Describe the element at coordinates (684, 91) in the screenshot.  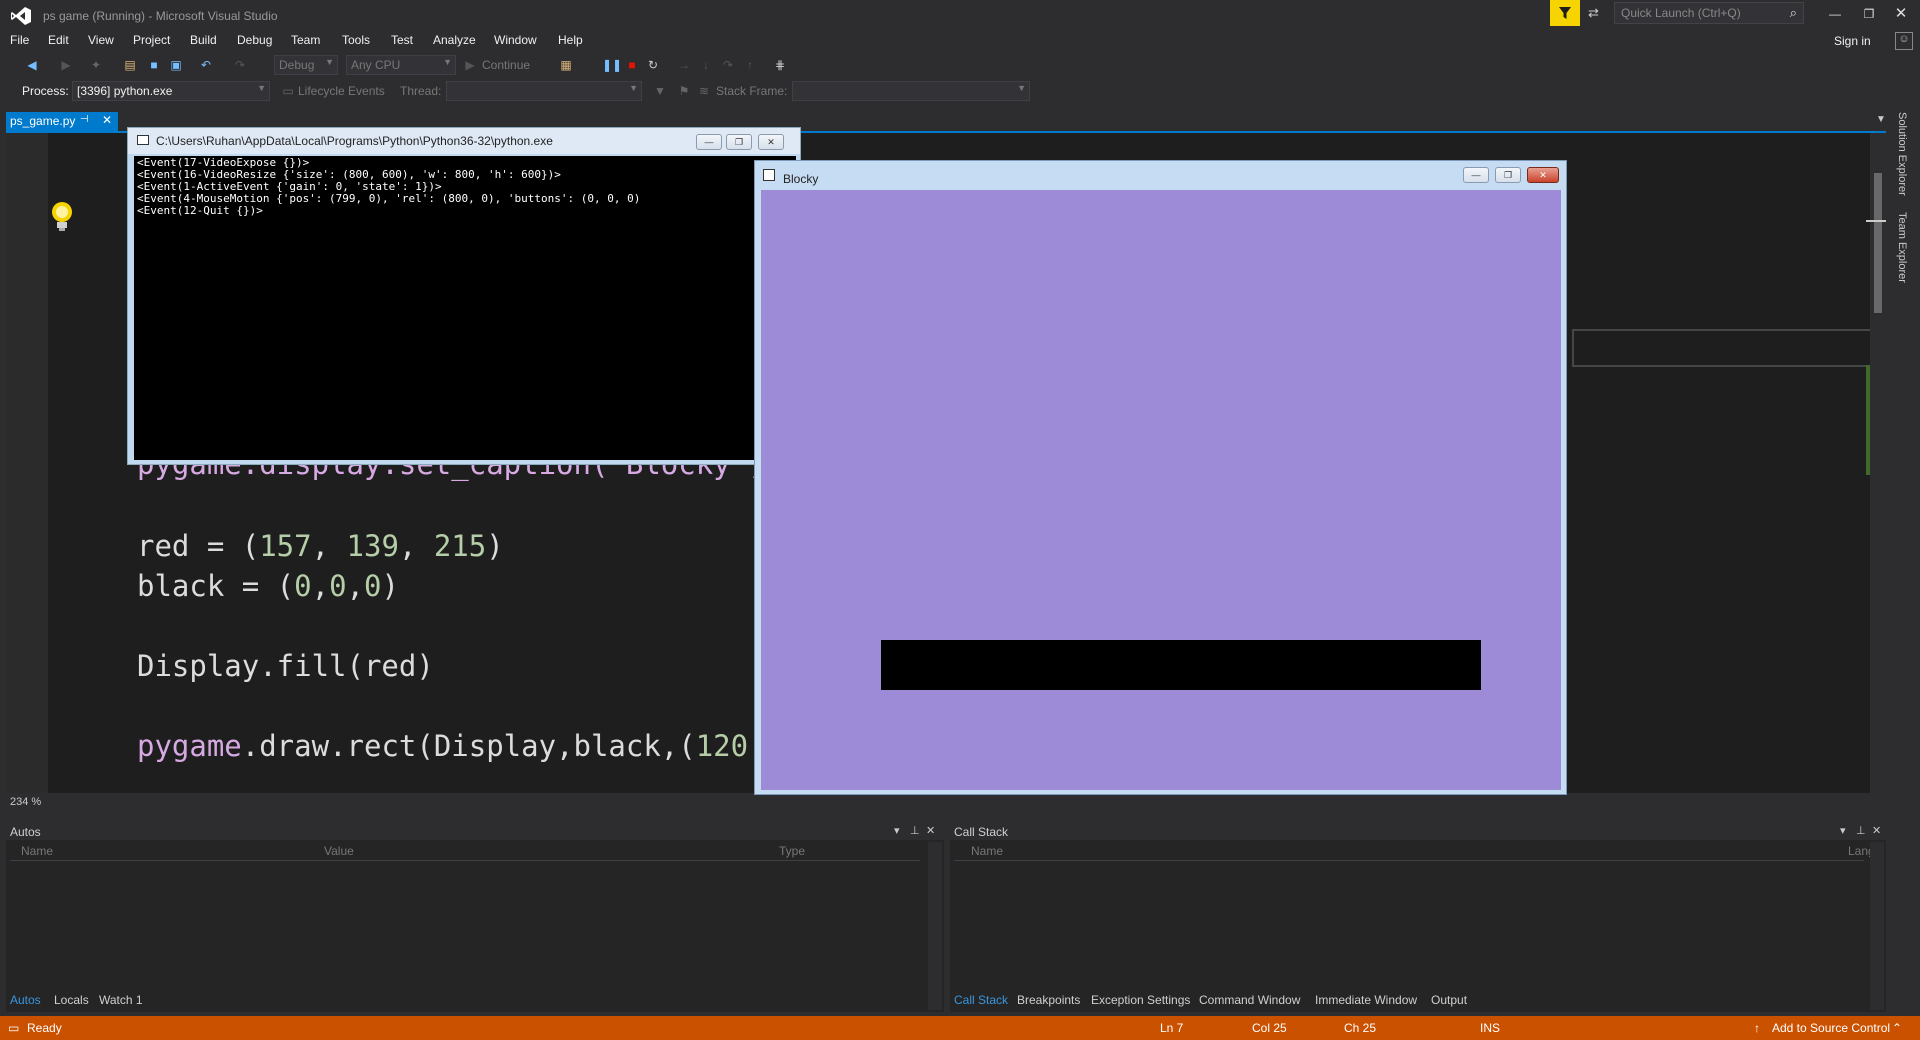
I see `show-flagged-threads-icon: ⚑` at that location.